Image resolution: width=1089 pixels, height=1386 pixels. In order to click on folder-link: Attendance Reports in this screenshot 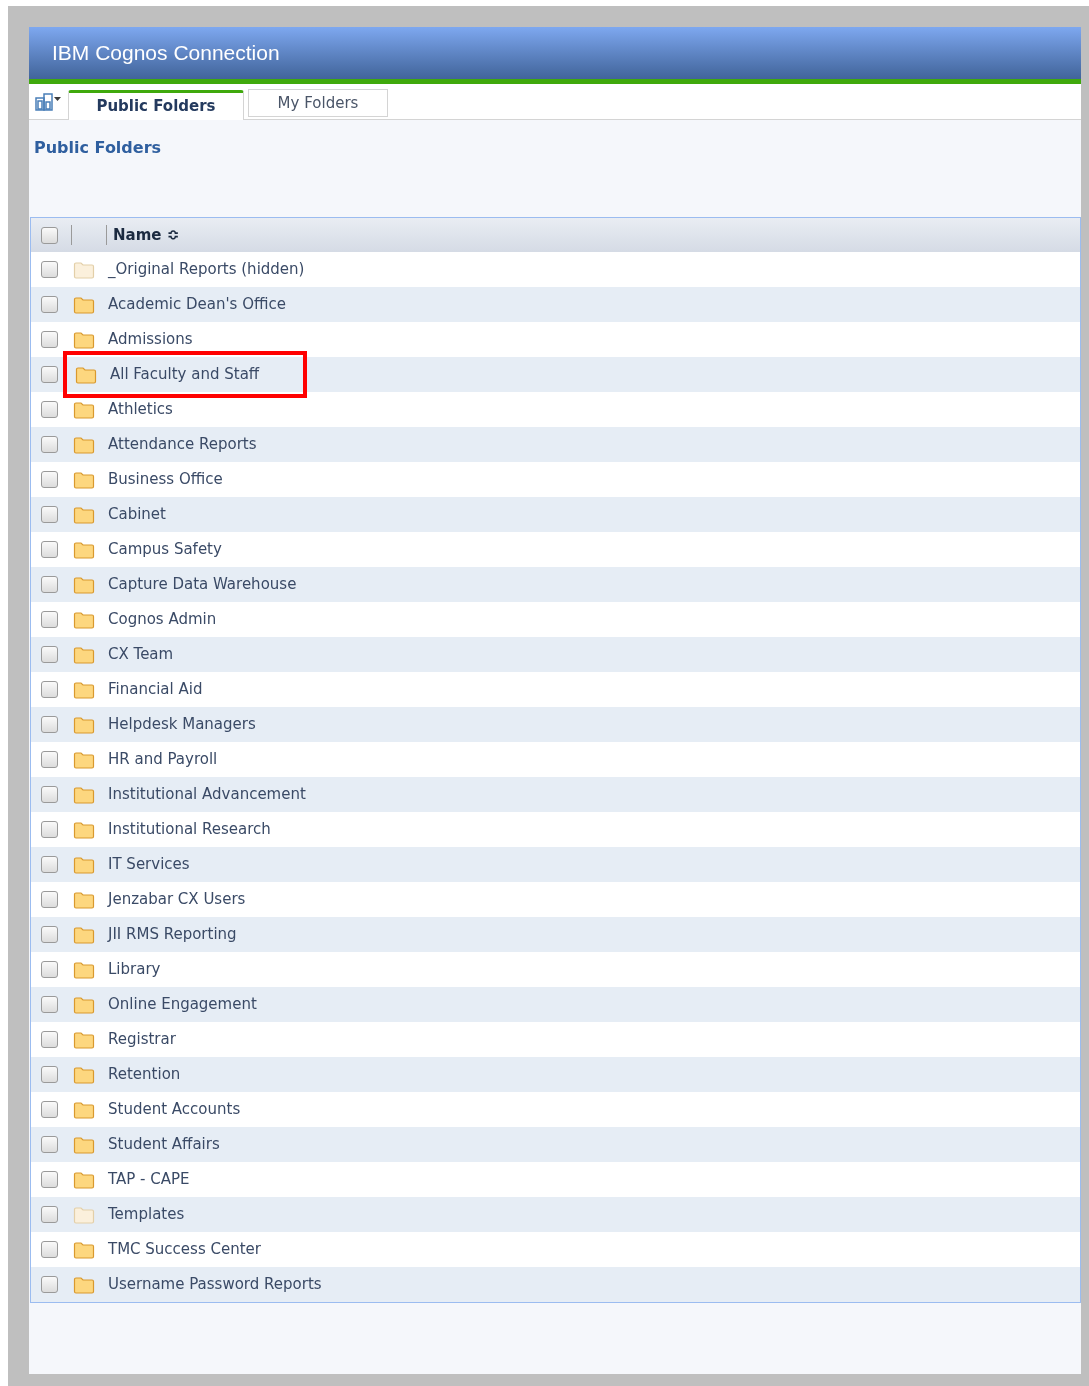, I will do `click(182, 444)`.